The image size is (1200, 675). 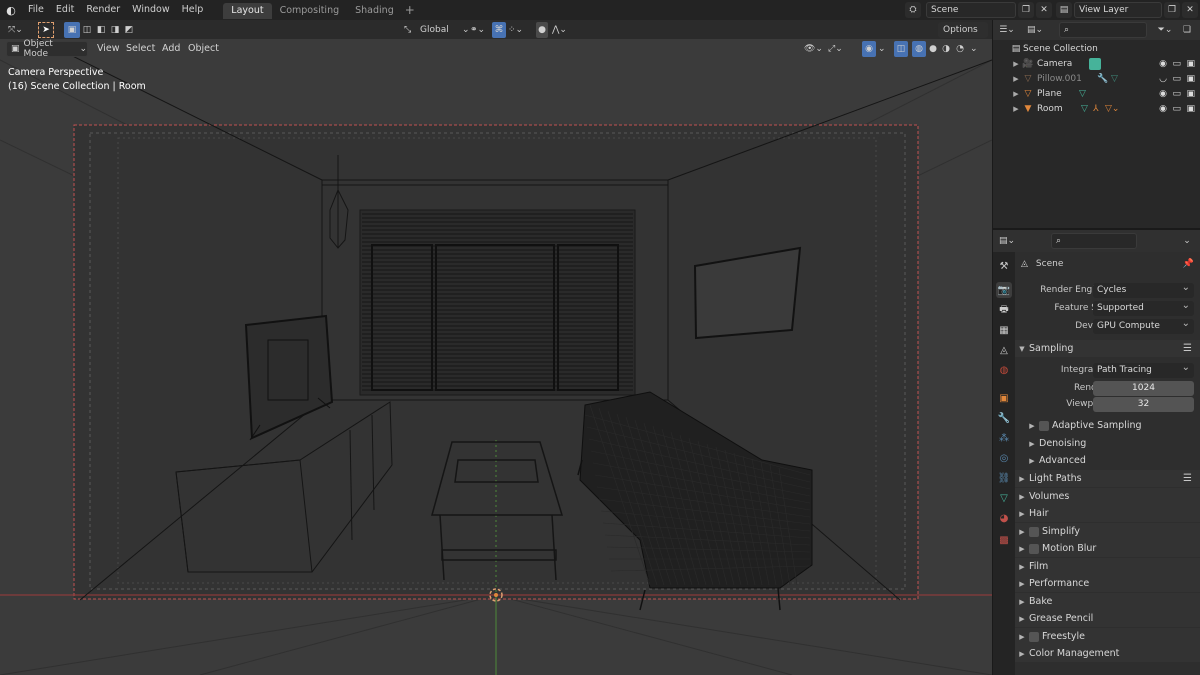 I want to click on object-mode-dropdown: ▣ Object Mode ⌄, so click(x=47, y=49).